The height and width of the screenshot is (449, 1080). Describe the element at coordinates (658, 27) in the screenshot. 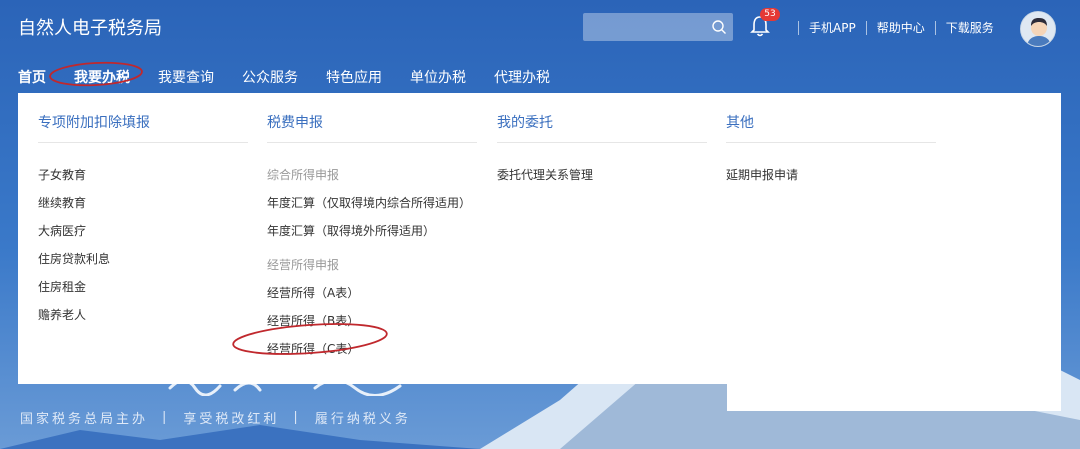

I see `search-box` at that location.